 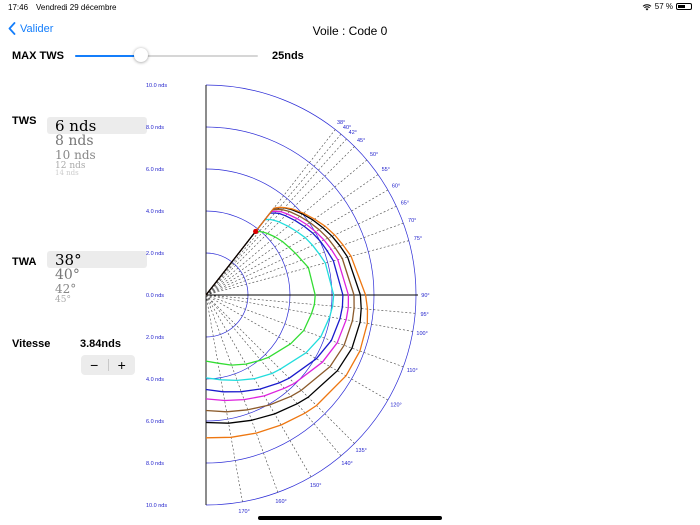 What do you see at coordinates (346, 464) in the screenshot?
I see `angle-label: 140°` at bounding box center [346, 464].